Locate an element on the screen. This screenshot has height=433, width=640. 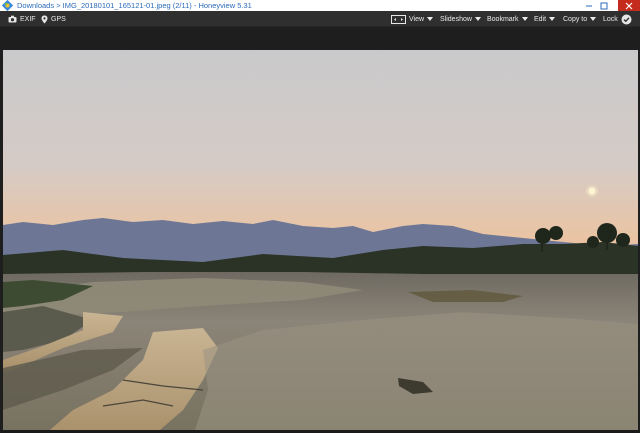
lock-button: Lock is located at coordinates (617, 19).